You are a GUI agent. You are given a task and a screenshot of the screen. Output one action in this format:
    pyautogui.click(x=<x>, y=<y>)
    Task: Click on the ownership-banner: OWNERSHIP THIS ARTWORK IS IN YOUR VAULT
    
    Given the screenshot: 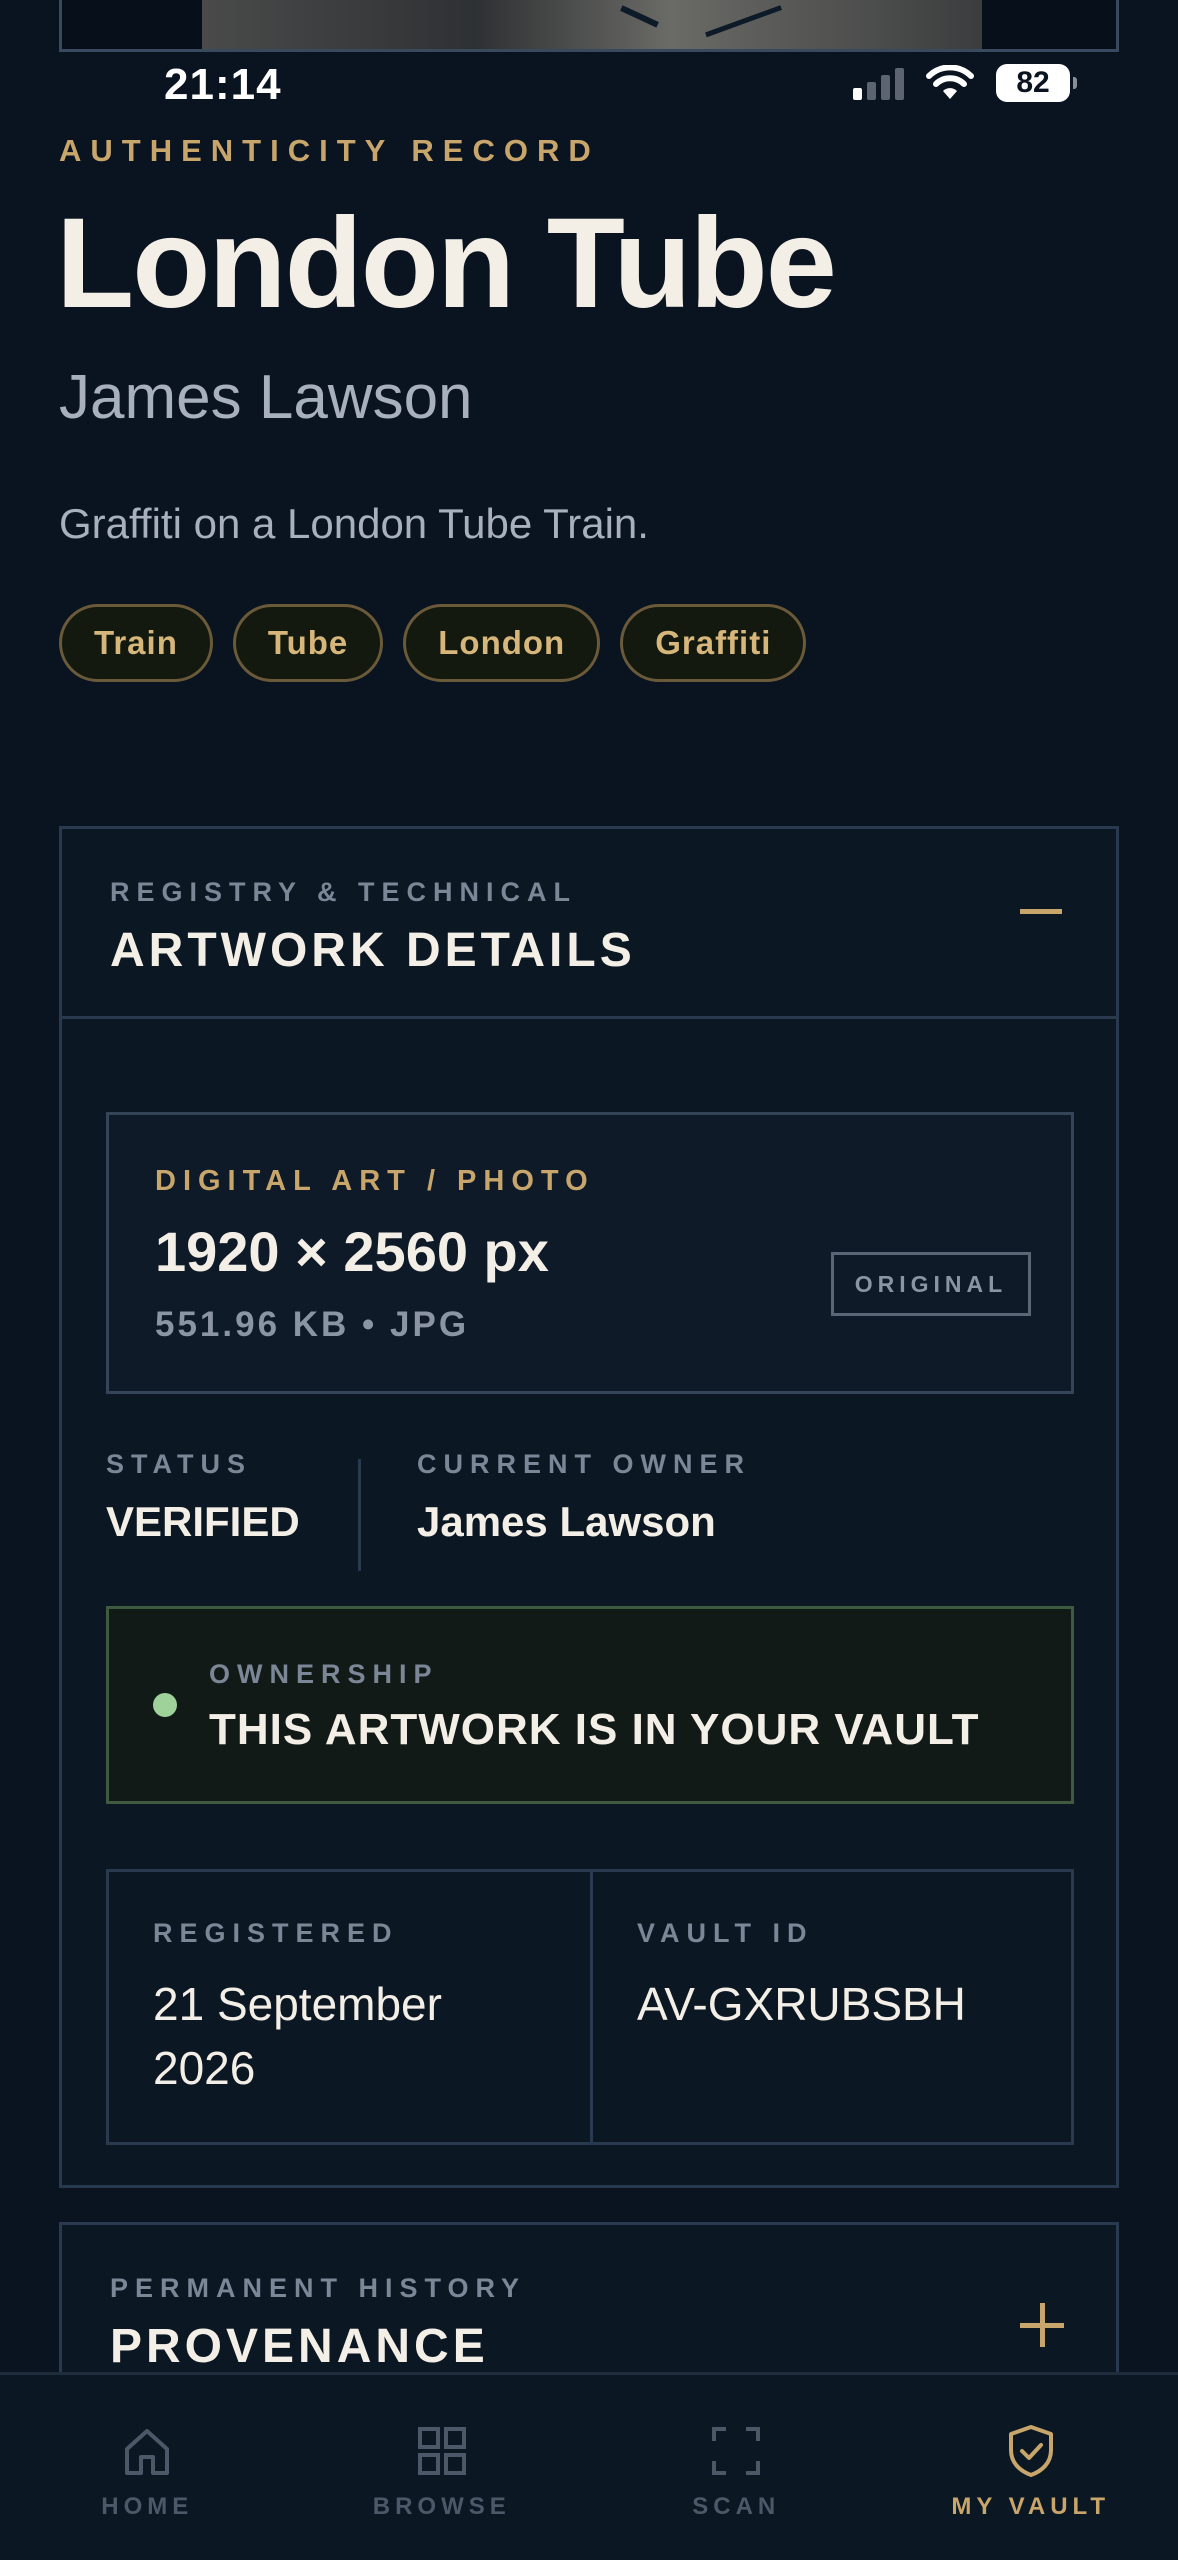 What is the action you would take?
    pyautogui.click(x=590, y=1705)
    